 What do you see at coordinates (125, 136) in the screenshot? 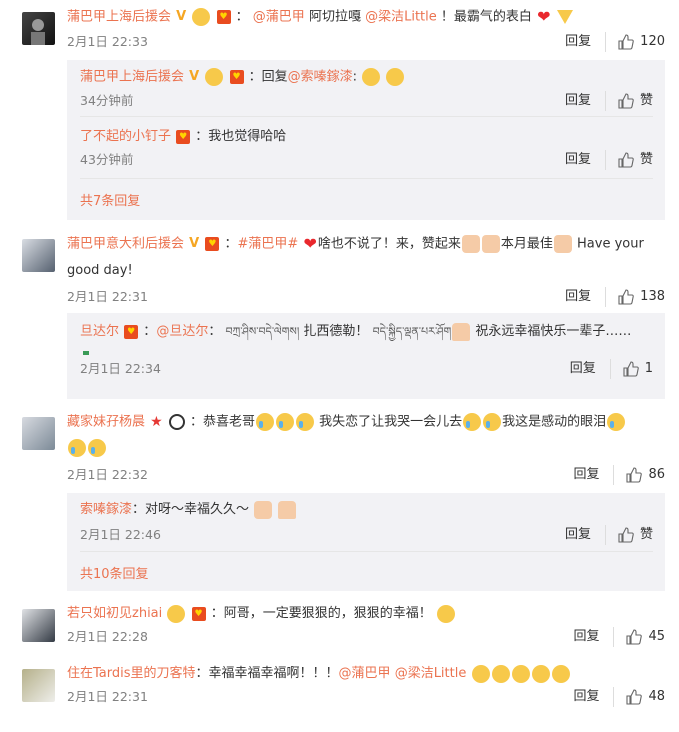
I see `username: 了不起的小钉子` at bounding box center [125, 136].